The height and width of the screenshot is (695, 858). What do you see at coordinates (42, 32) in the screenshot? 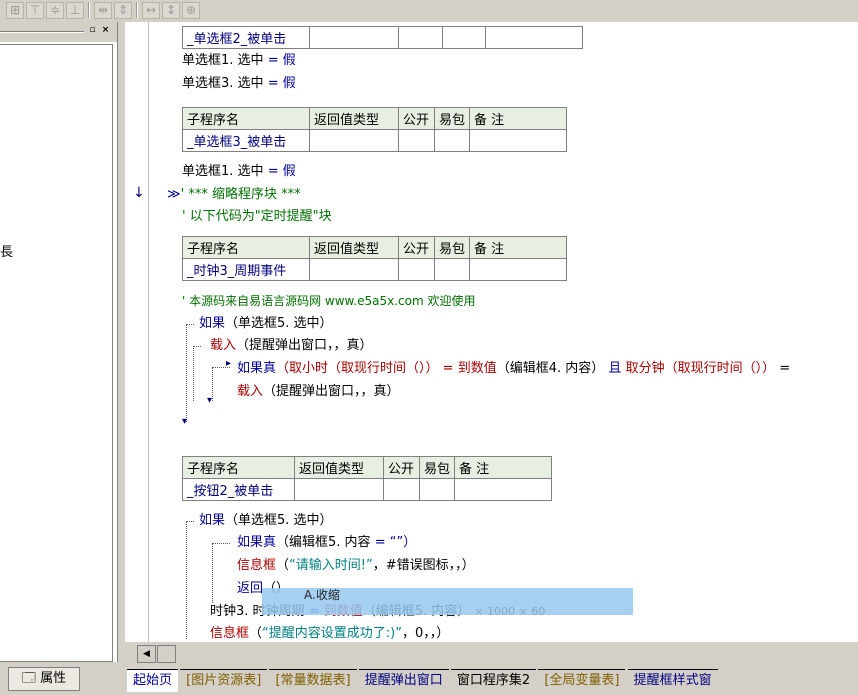
I see `panel-grip` at bounding box center [42, 32].